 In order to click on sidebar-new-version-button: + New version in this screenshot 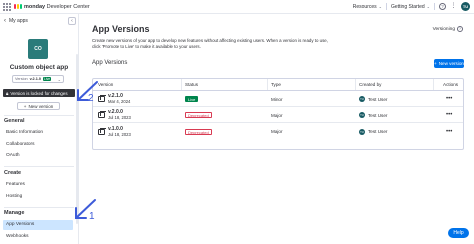, I will do `click(38, 106)`.